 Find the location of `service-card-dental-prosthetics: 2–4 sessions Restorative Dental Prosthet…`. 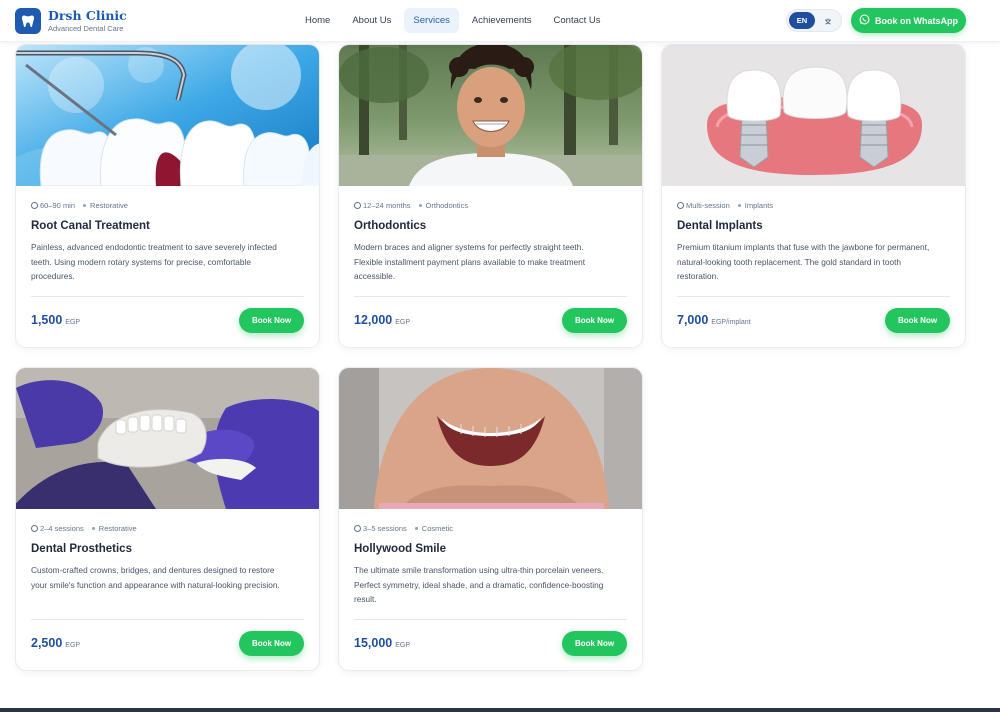

service-card-dental-prosthetics: 2–4 sessions Restorative Dental Prosthet… is located at coordinates (167, 519).